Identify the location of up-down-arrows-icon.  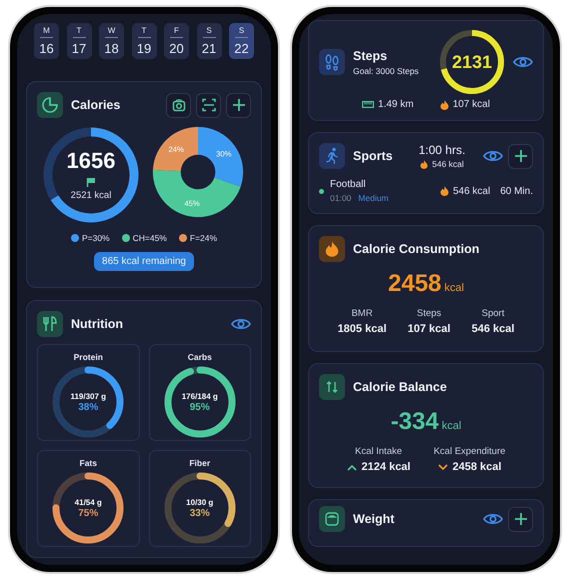
(332, 387).